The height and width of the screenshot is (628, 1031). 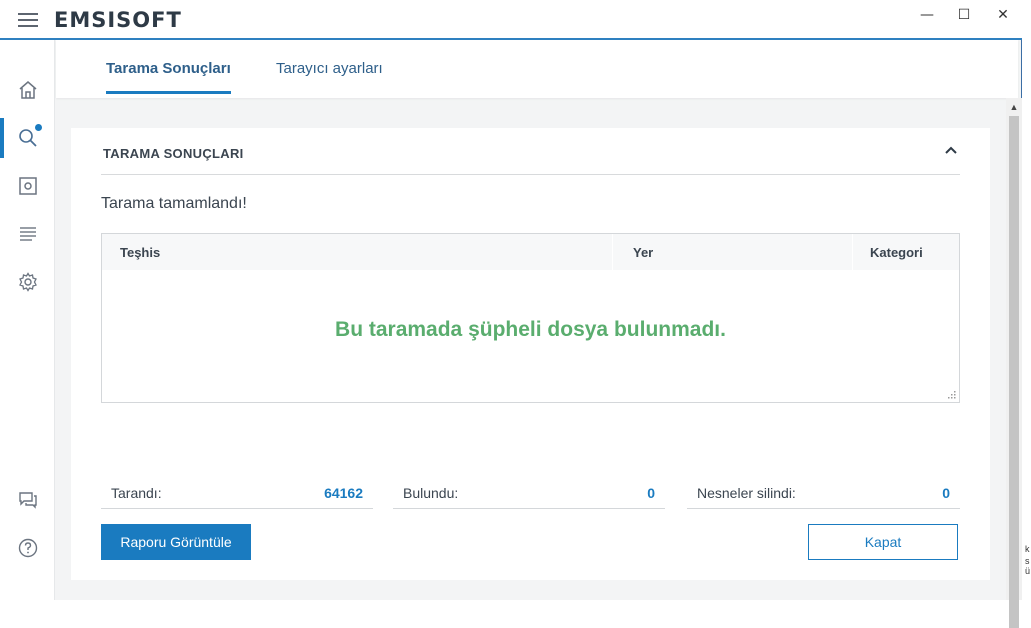 I want to click on sidebar-item-home, so click(x=27, y=90).